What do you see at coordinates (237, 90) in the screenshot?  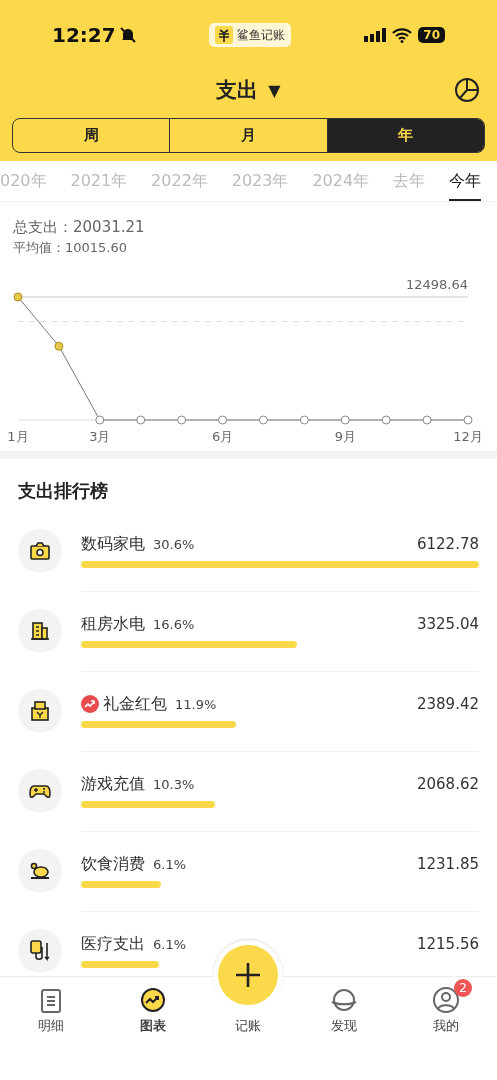 I see `page-title: 支出` at bounding box center [237, 90].